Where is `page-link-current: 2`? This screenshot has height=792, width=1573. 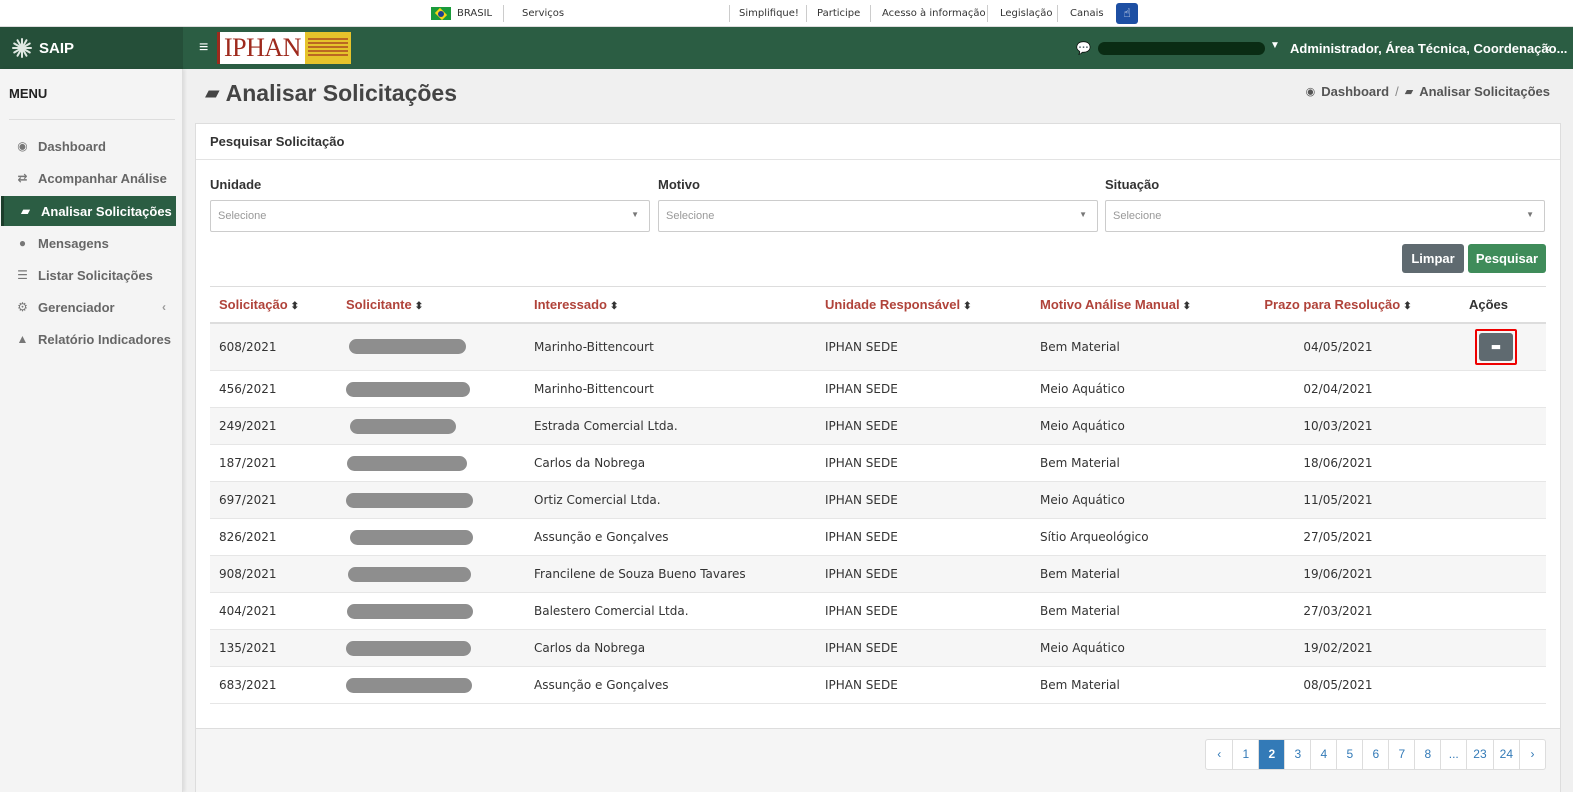
page-link-current: 2 is located at coordinates (1271, 754).